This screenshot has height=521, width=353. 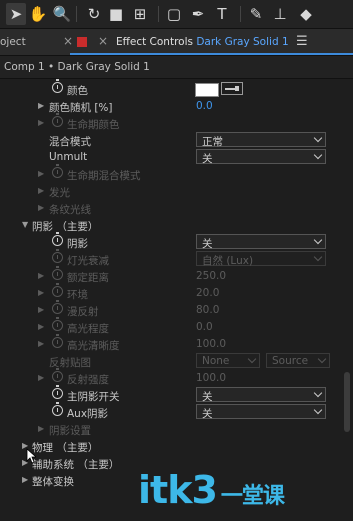 I want to click on property-label: 主阴影开关, so click(x=93, y=397).